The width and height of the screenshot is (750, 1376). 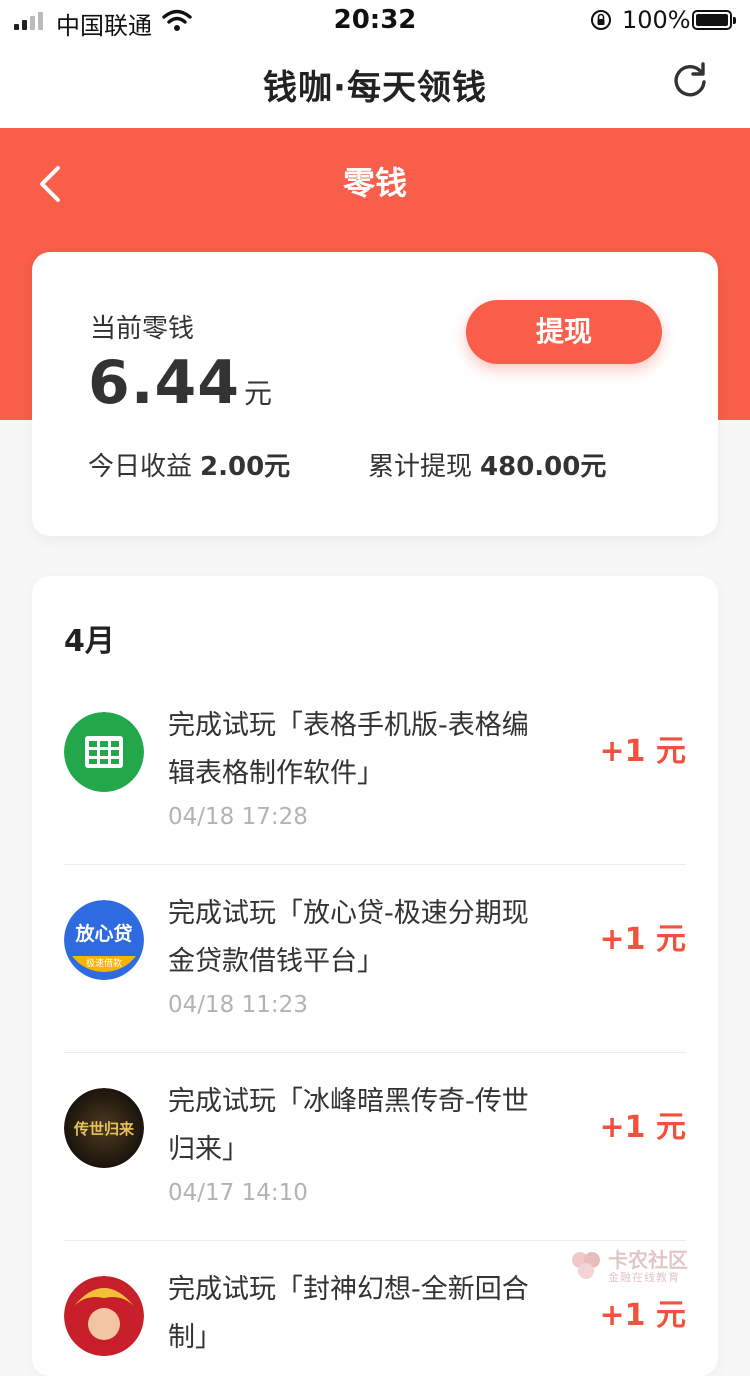 I want to click on battery-percent: 100%, so click(x=656, y=20).